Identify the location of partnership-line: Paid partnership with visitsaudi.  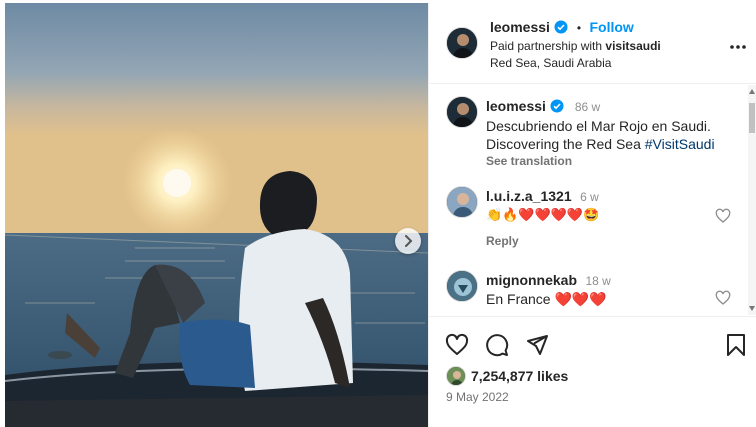
(575, 46).